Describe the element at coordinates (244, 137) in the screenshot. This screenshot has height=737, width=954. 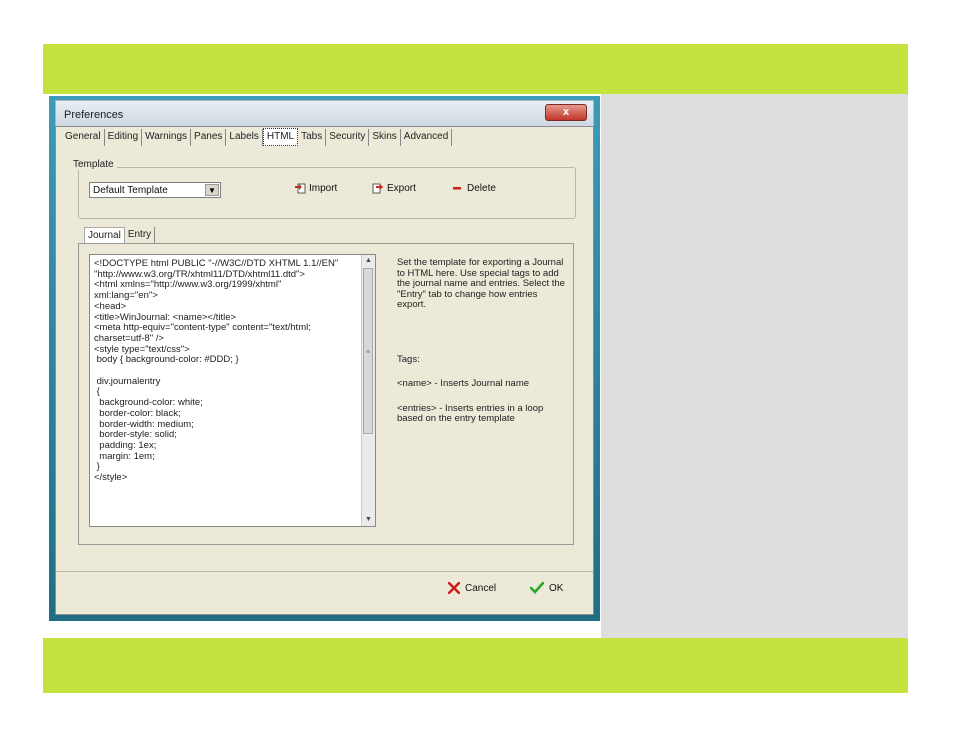
I see `tab-labels: Labels` at that location.